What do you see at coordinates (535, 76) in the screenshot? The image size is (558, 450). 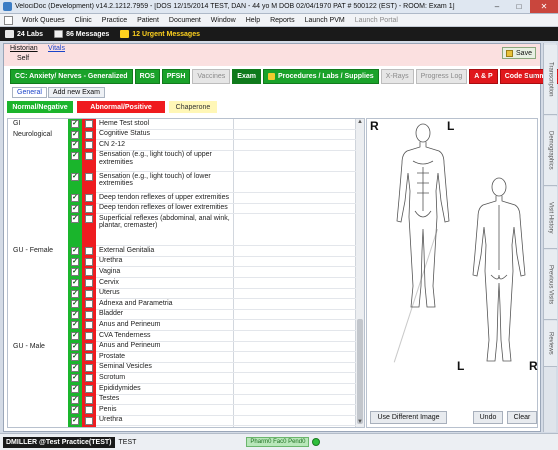 I see `chevron-right-icon: ›` at bounding box center [535, 76].